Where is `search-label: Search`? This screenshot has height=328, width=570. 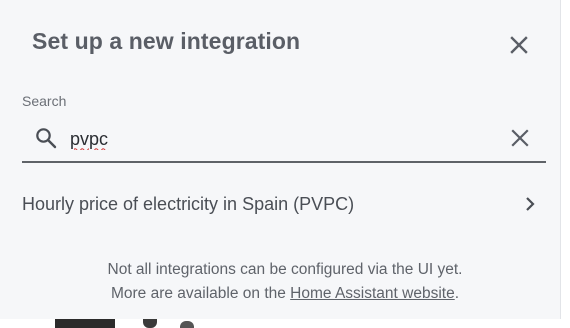 search-label: Search is located at coordinates (44, 101).